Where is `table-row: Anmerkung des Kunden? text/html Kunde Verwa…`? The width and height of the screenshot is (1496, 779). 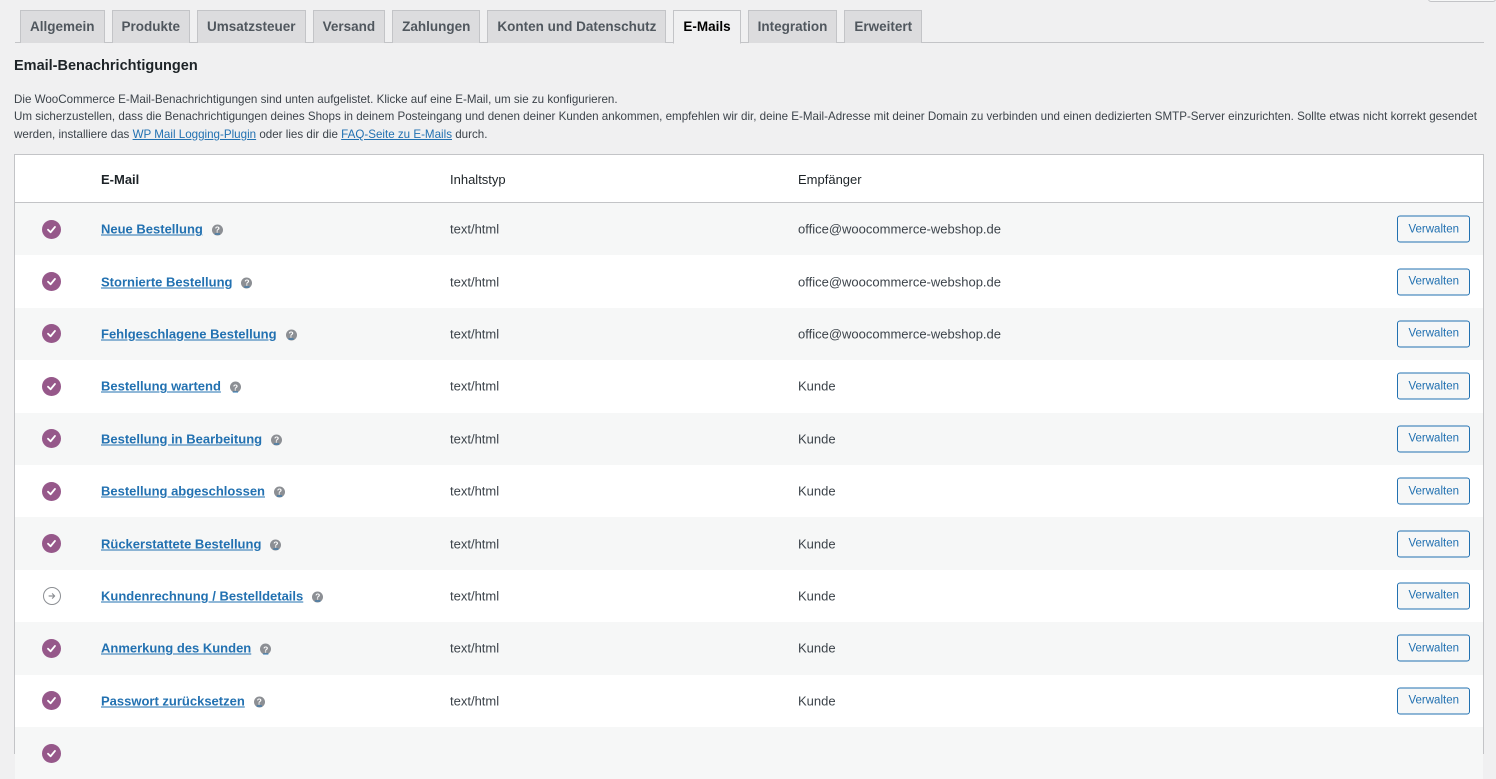
table-row: Anmerkung des Kunden? text/html Kunde Verwa… is located at coordinates (749, 648).